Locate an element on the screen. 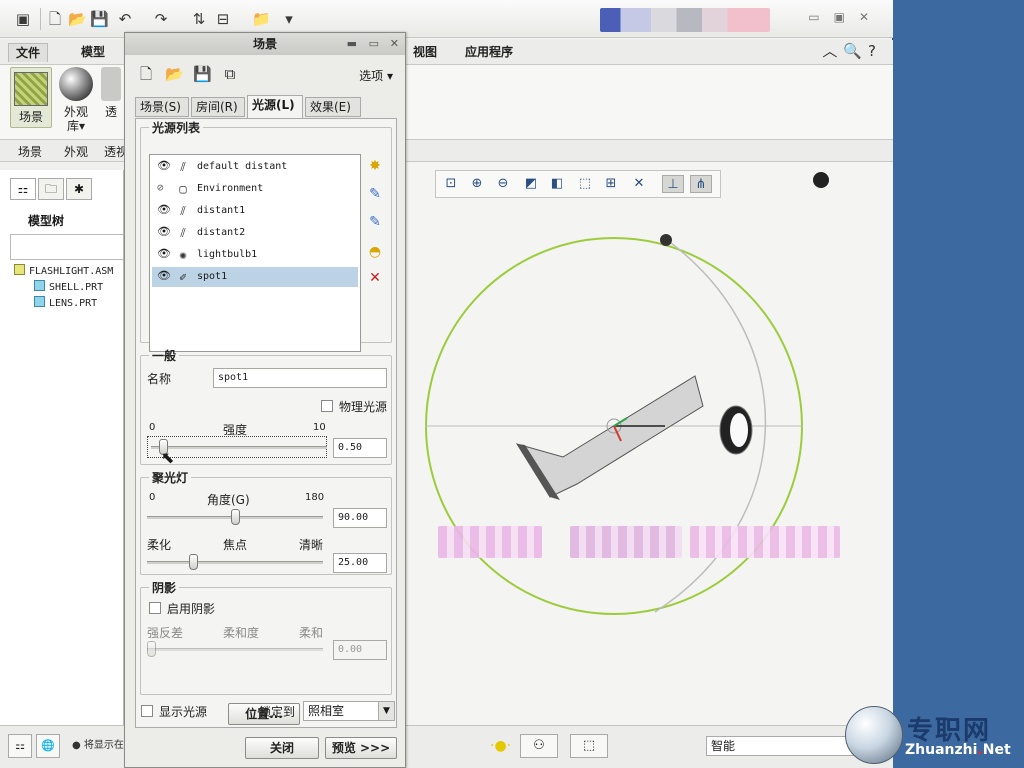 This screenshot has width=1024, height=768. folder-browser-tab-icon: 🗀 is located at coordinates (51, 189).